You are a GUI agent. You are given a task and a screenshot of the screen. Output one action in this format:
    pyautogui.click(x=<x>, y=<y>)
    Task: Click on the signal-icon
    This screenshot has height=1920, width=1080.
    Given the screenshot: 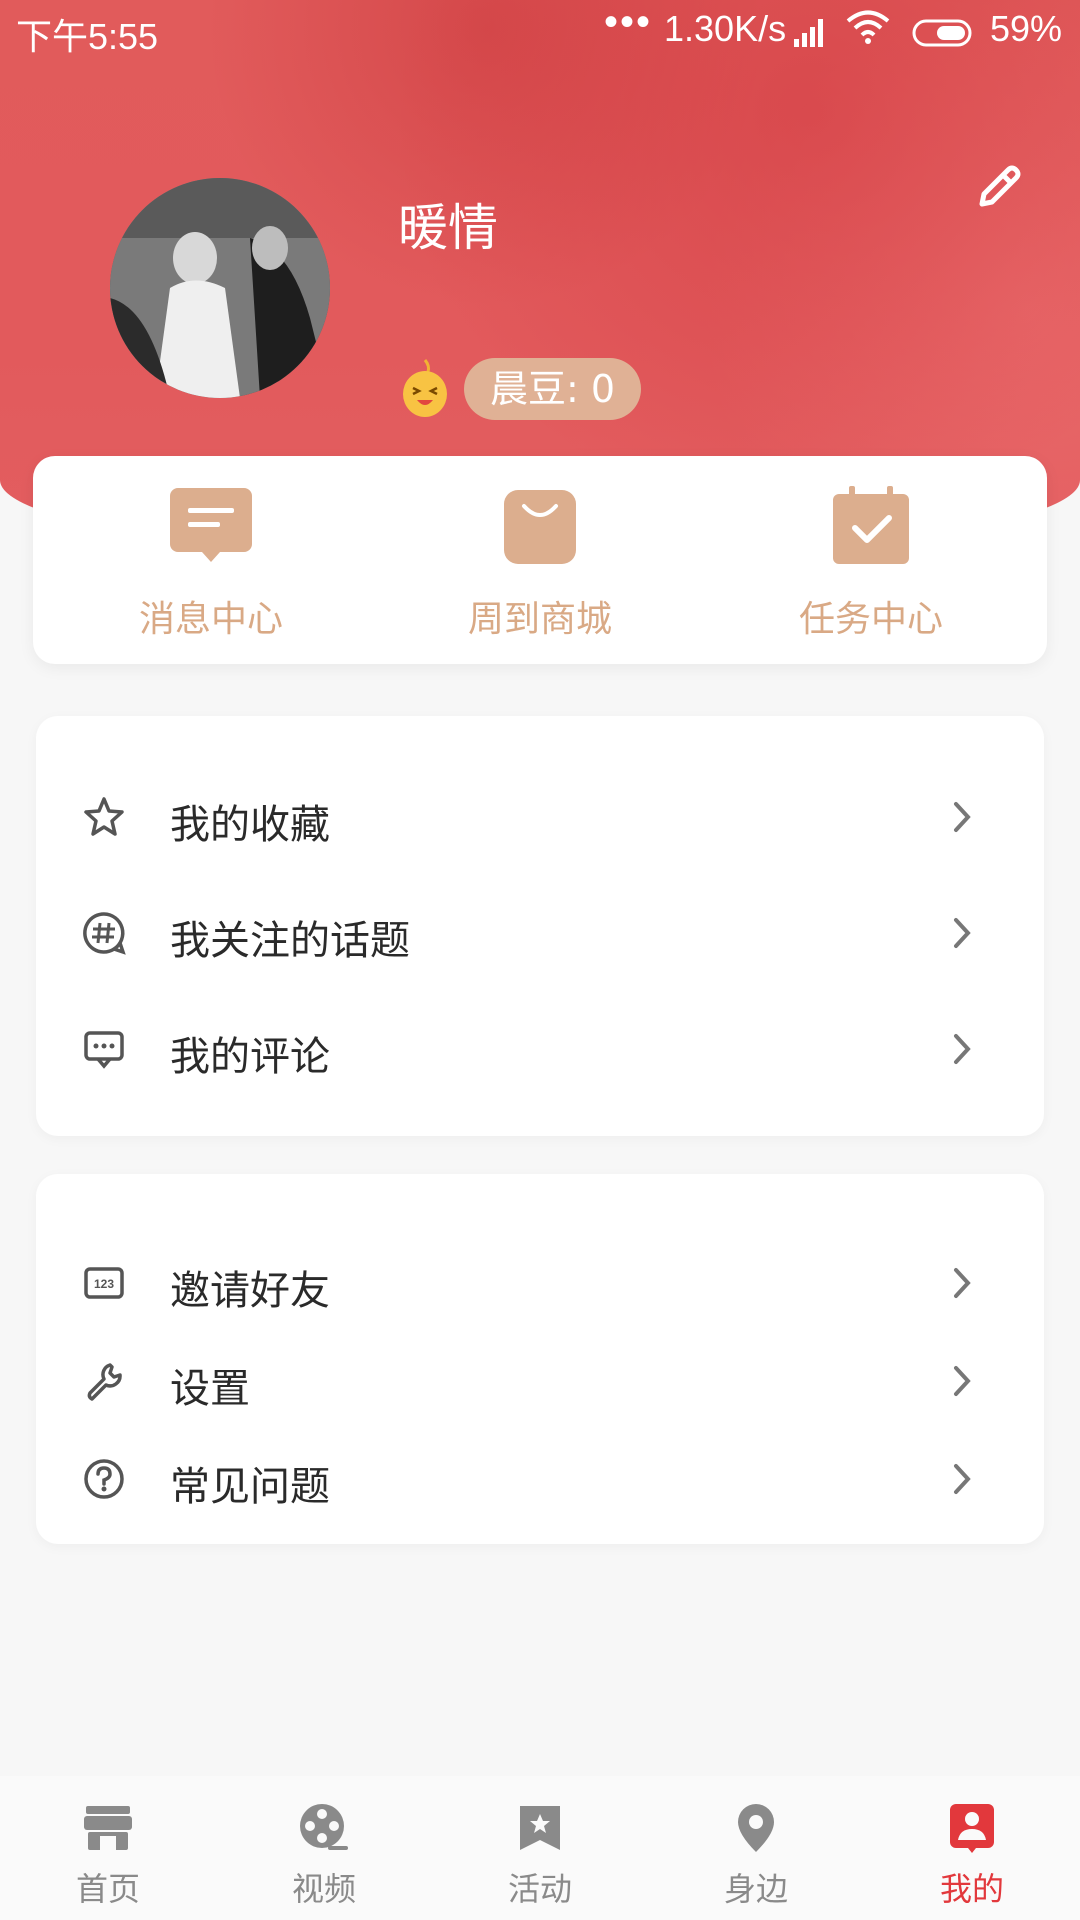 What is the action you would take?
    pyautogui.click(x=811, y=35)
    